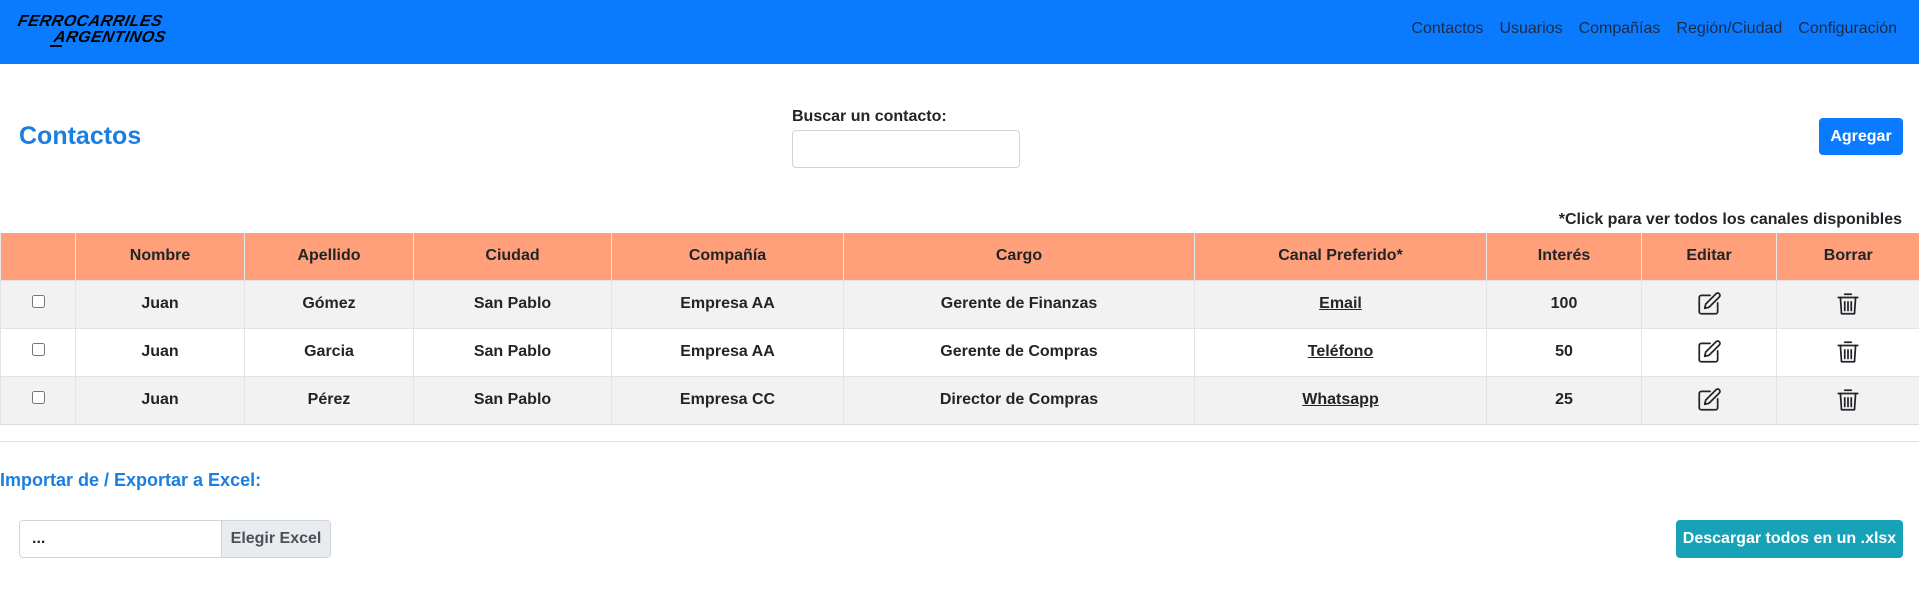 The image size is (1919, 605). Describe the element at coordinates (727, 256) in the screenshot. I see `header-compania: Compañía` at that location.